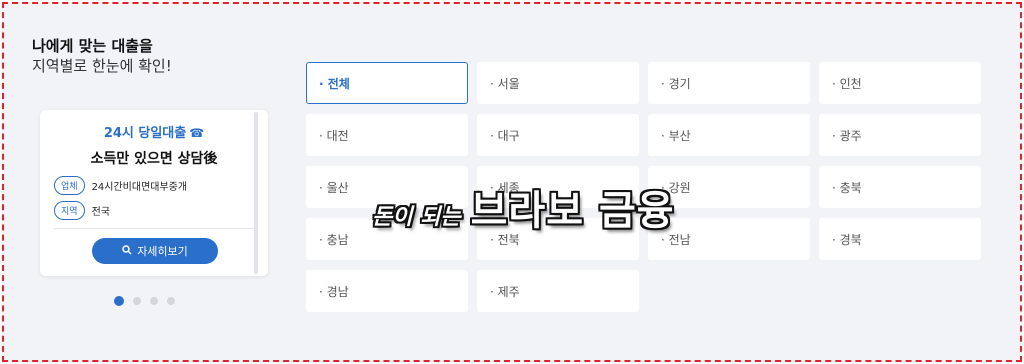 The width and height of the screenshot is (1024, 364). What do you see at coordinates (139, 187) in the screenshot?
I see `company-value: 24시간비대면대부중개` at bounding box center [139, 187].